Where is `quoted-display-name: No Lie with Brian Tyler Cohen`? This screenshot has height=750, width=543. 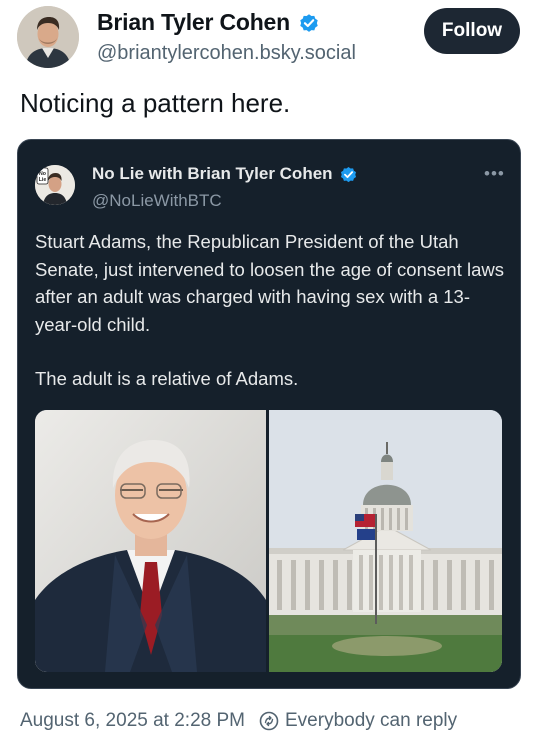 quoted-display-name: No Lie with Brian Tyler Cohen is located at coordinates (212, 174).